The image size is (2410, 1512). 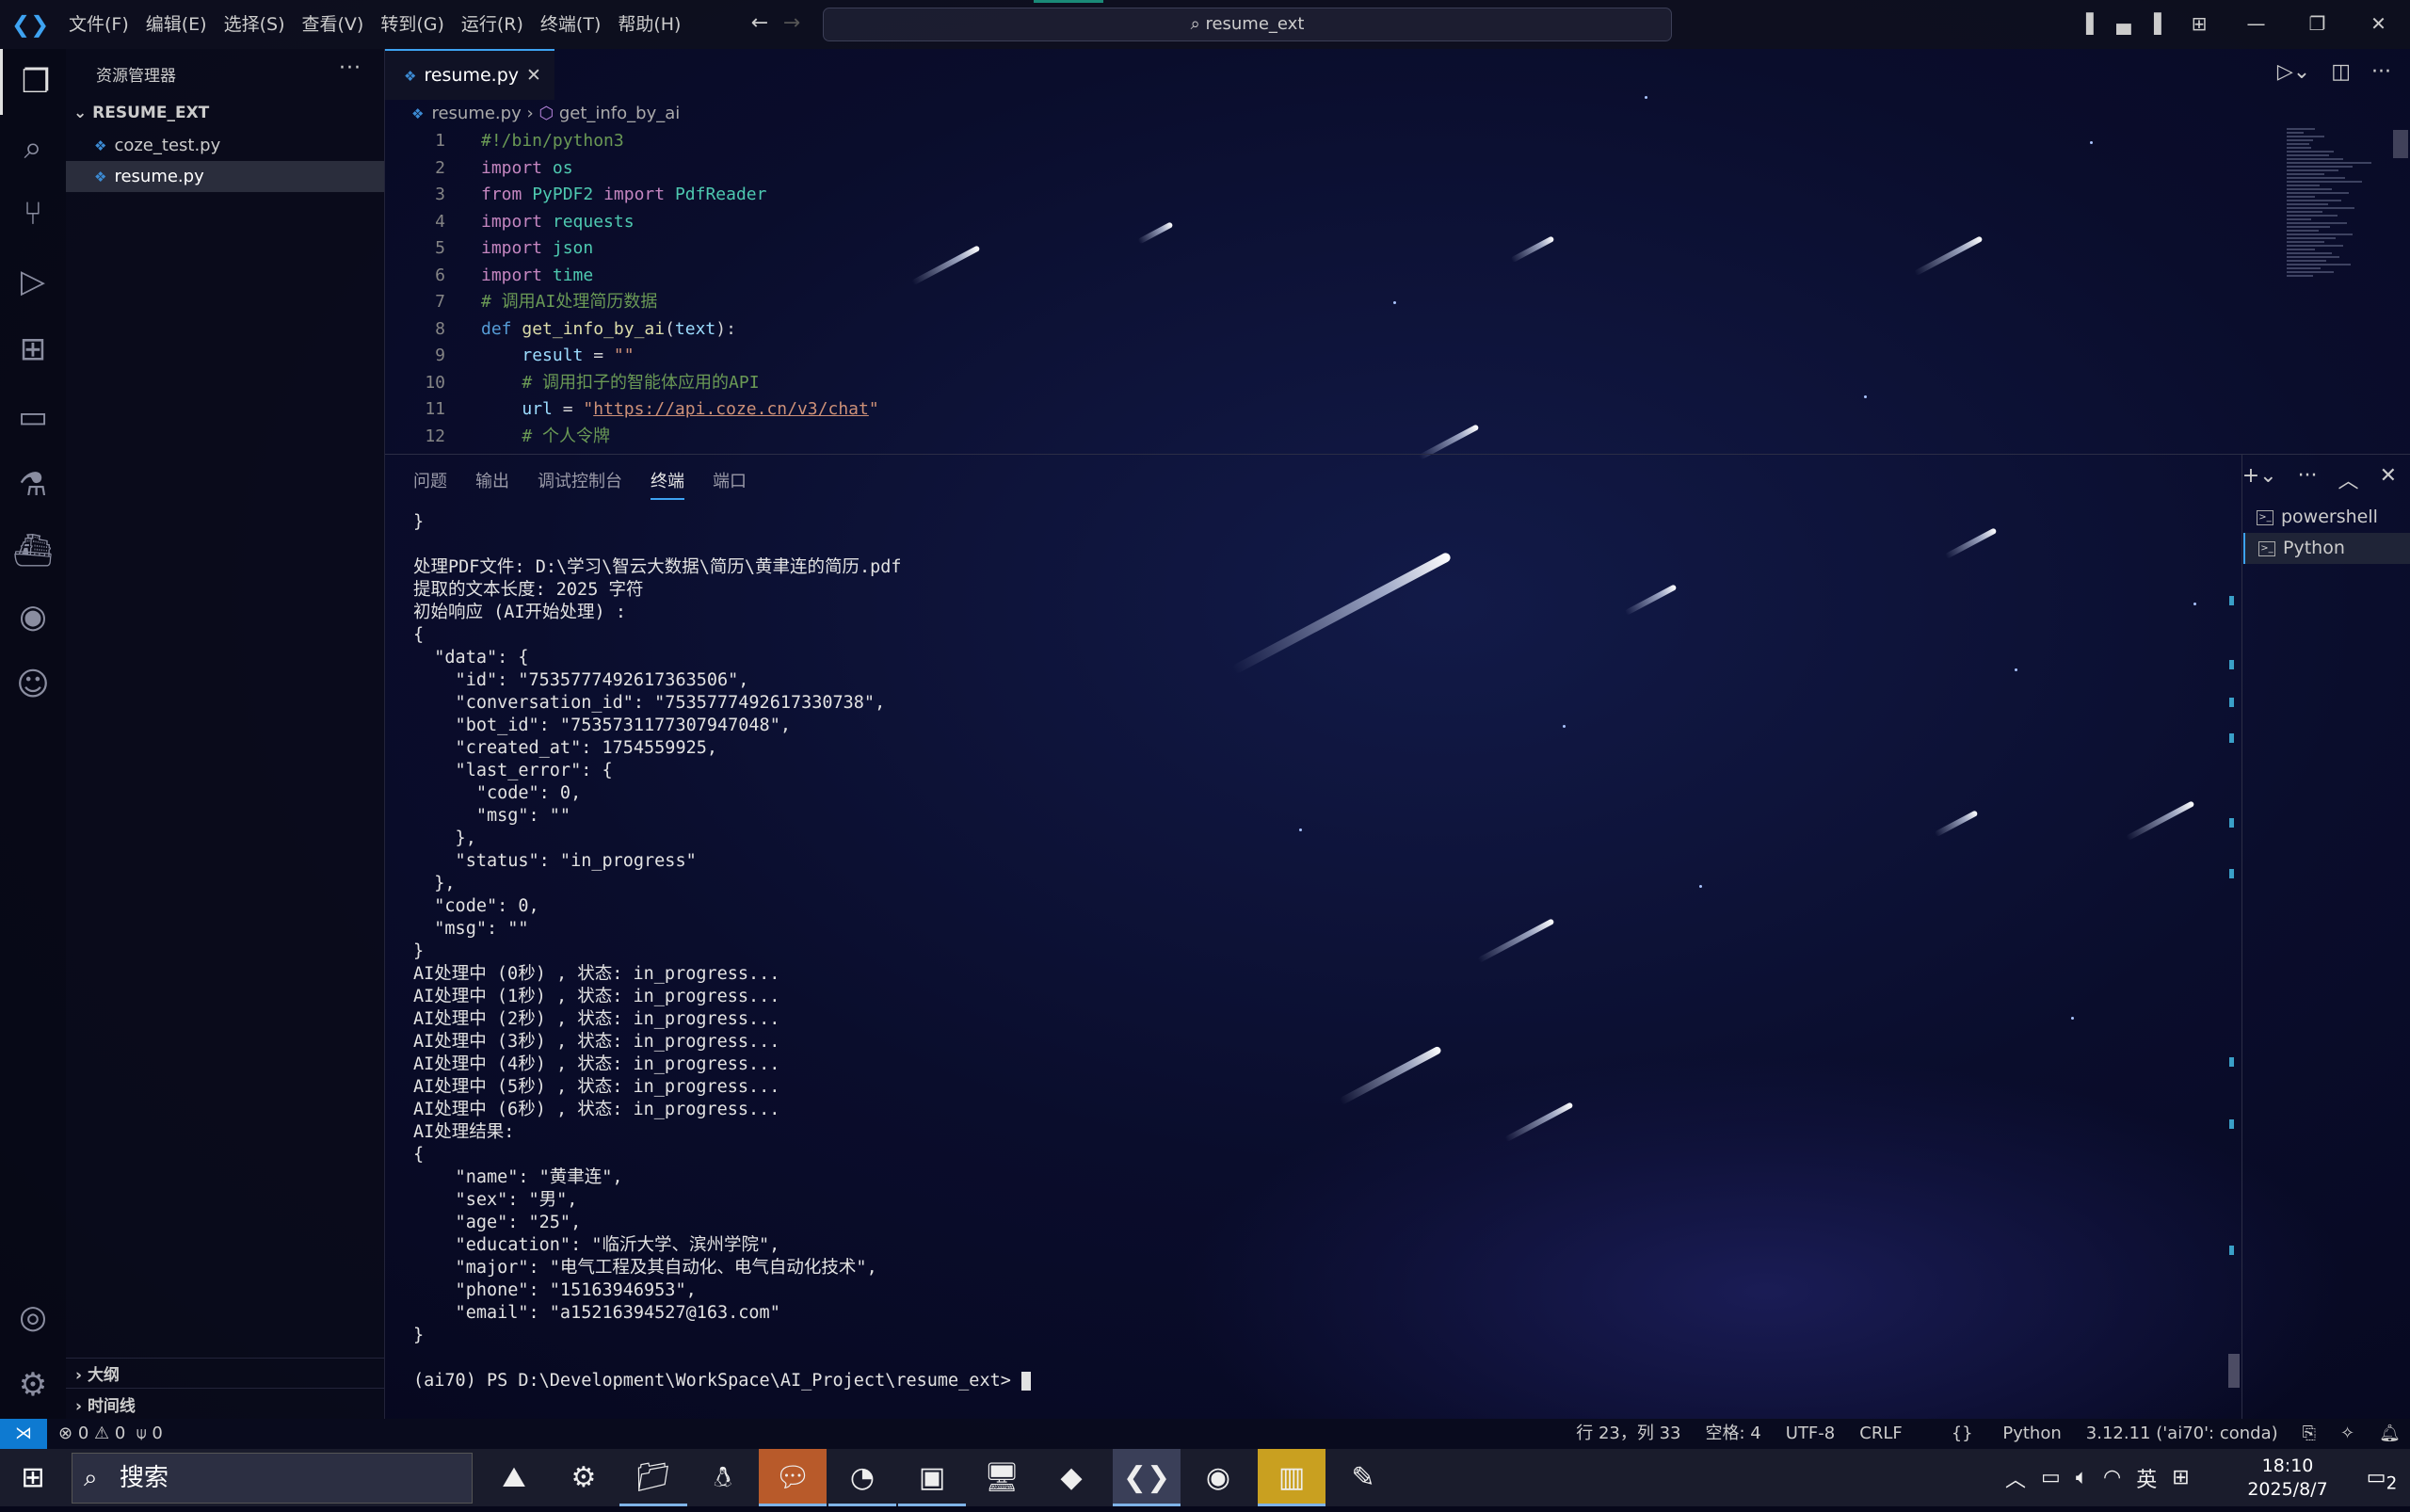 What do you see at coordinates (476, 113) in the screenshot?
I see `breadcrumb-file: resume.py` at bounding box center [476, 113].